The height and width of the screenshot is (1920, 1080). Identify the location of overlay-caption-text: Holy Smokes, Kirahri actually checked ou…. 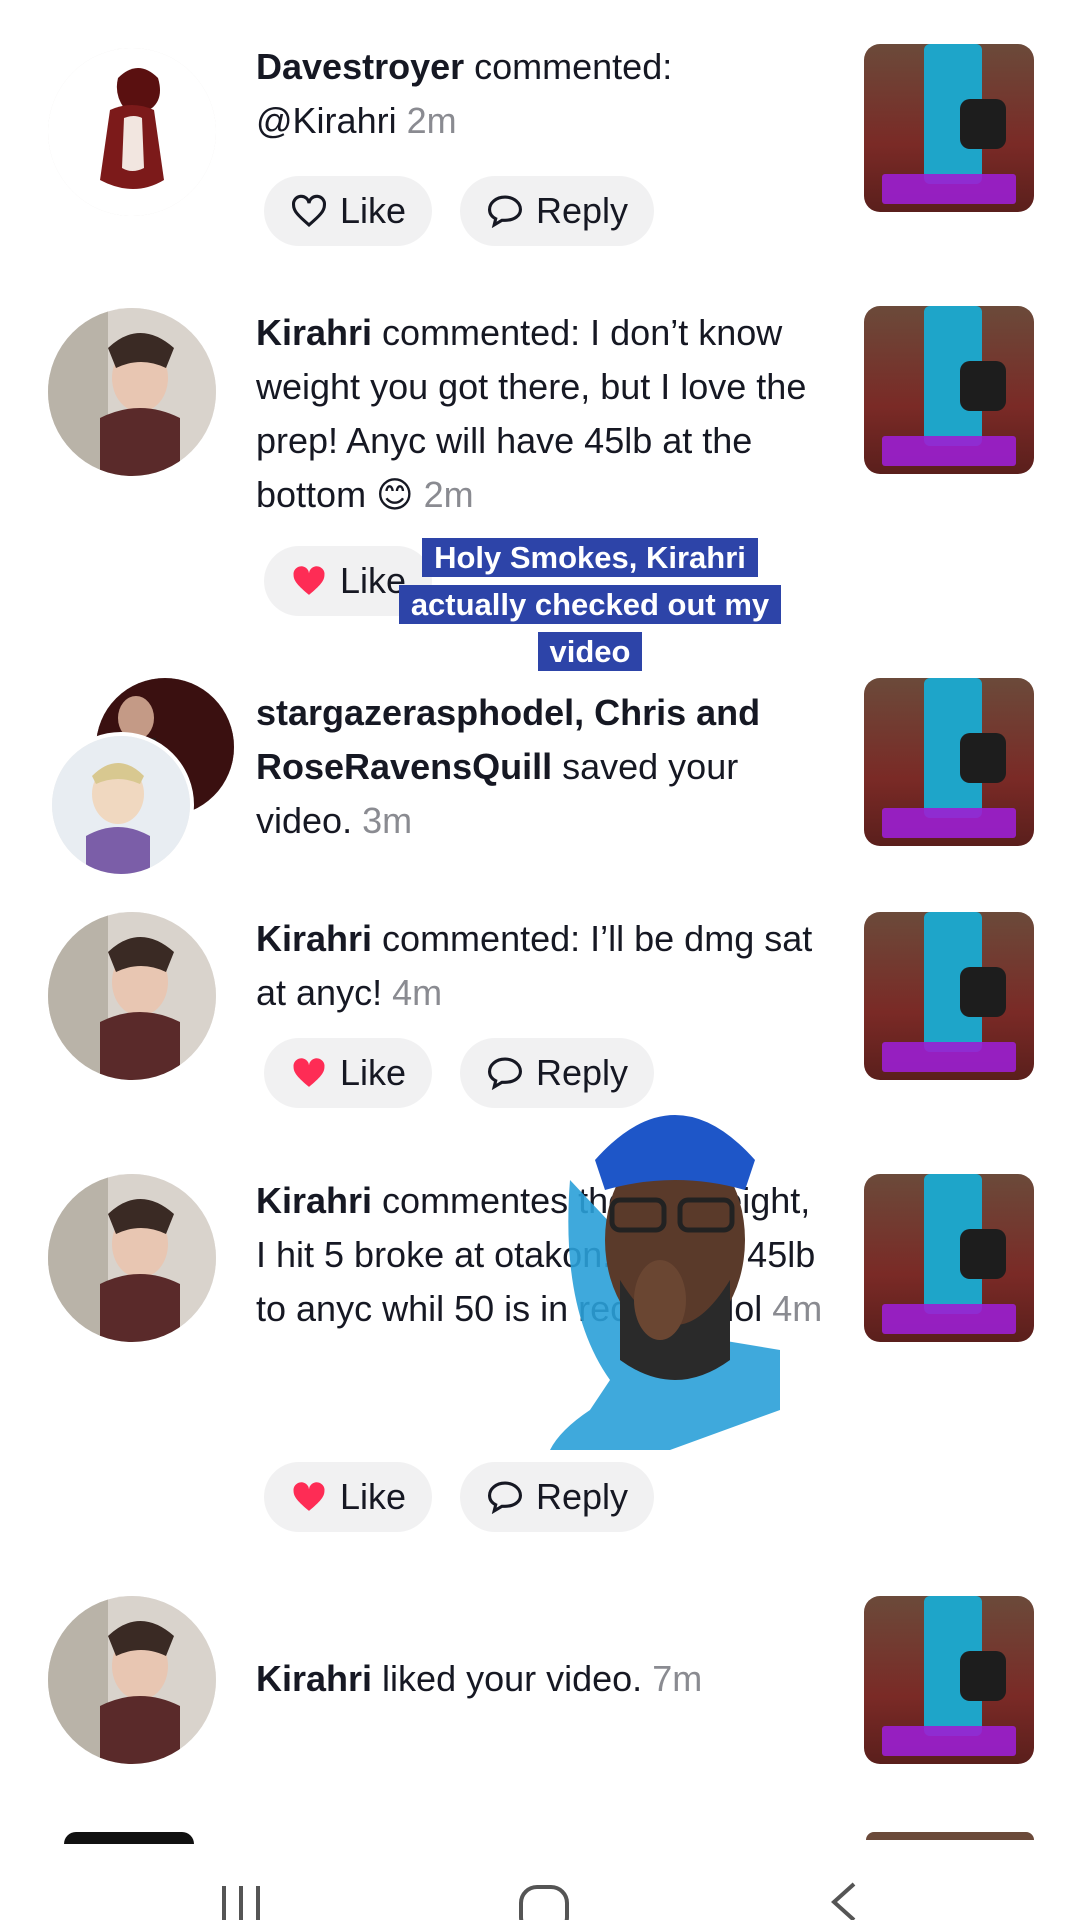
(590, 604).